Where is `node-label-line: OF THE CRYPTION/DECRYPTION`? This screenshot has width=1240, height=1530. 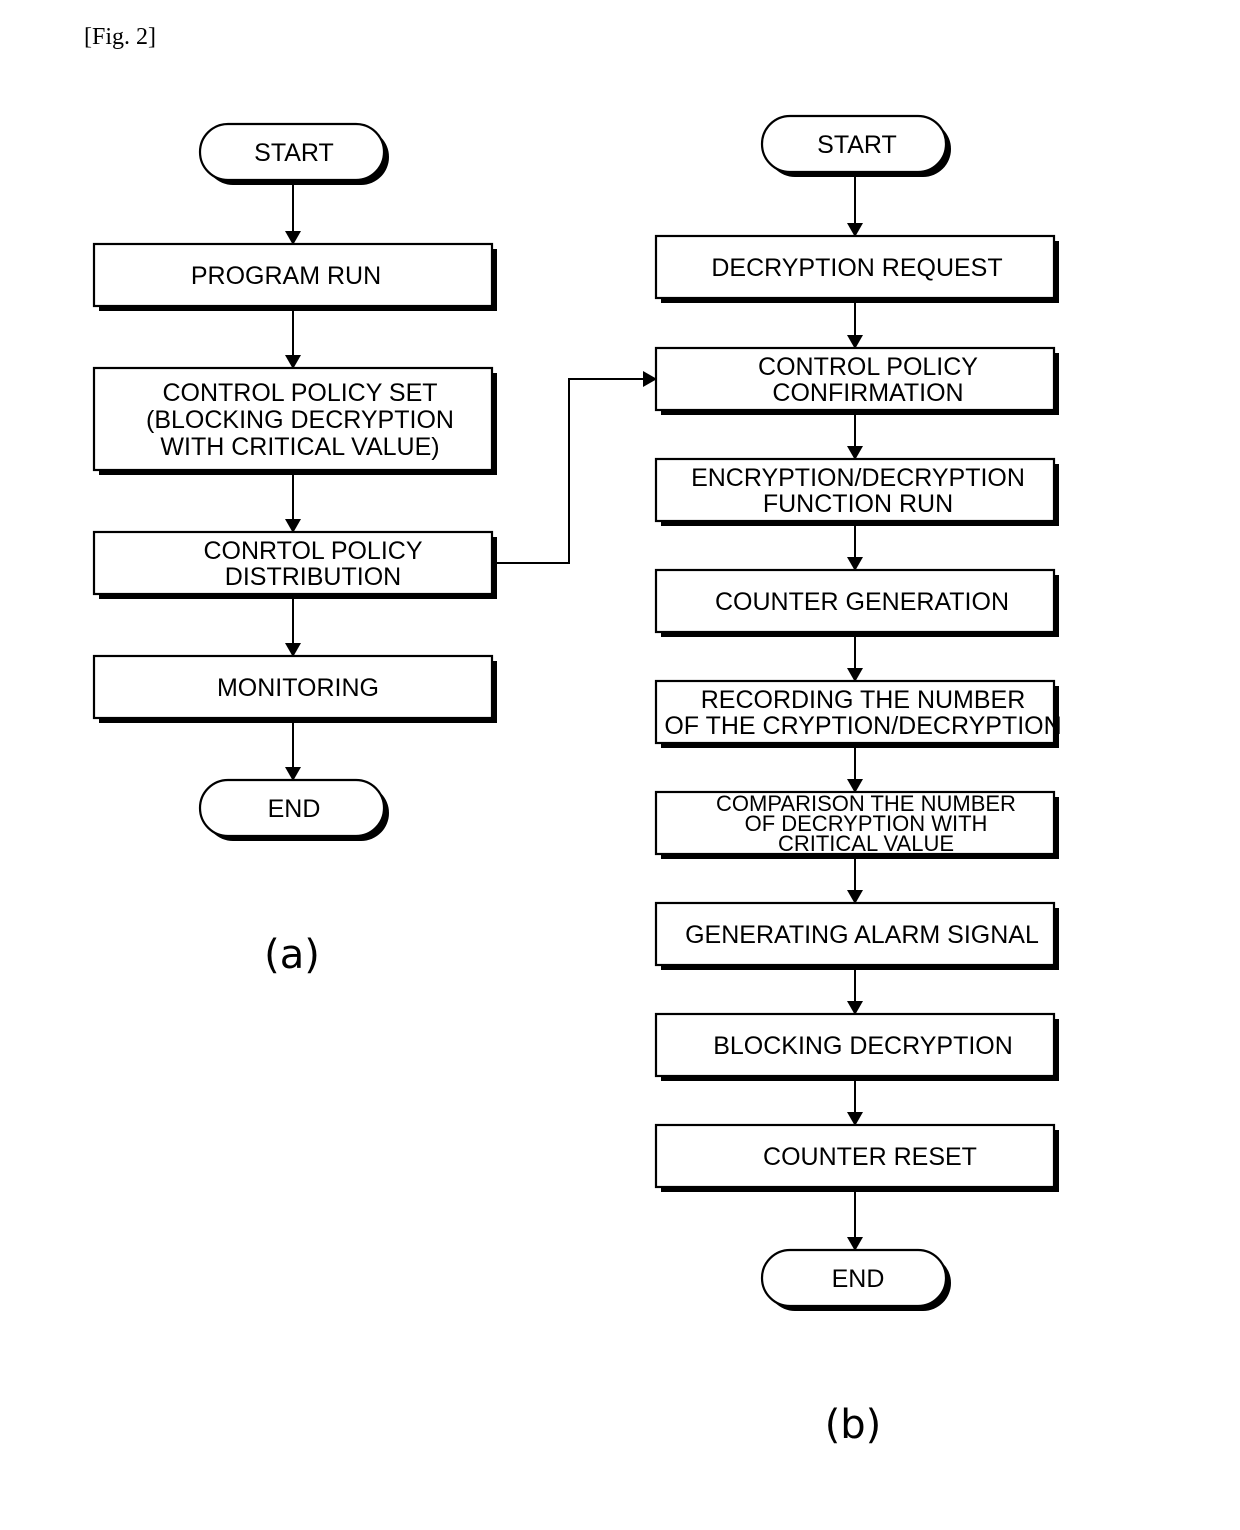
node-label-line: OF THE CRYPTION/DECRYPTION is located at coordinates (862, 726).